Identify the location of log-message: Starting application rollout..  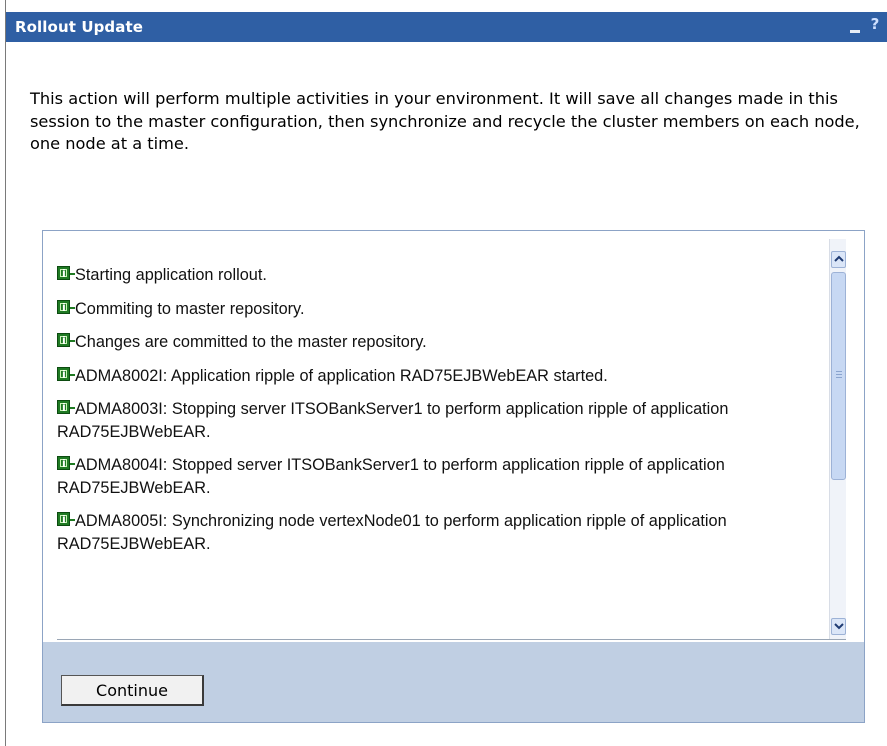
(424, 275).